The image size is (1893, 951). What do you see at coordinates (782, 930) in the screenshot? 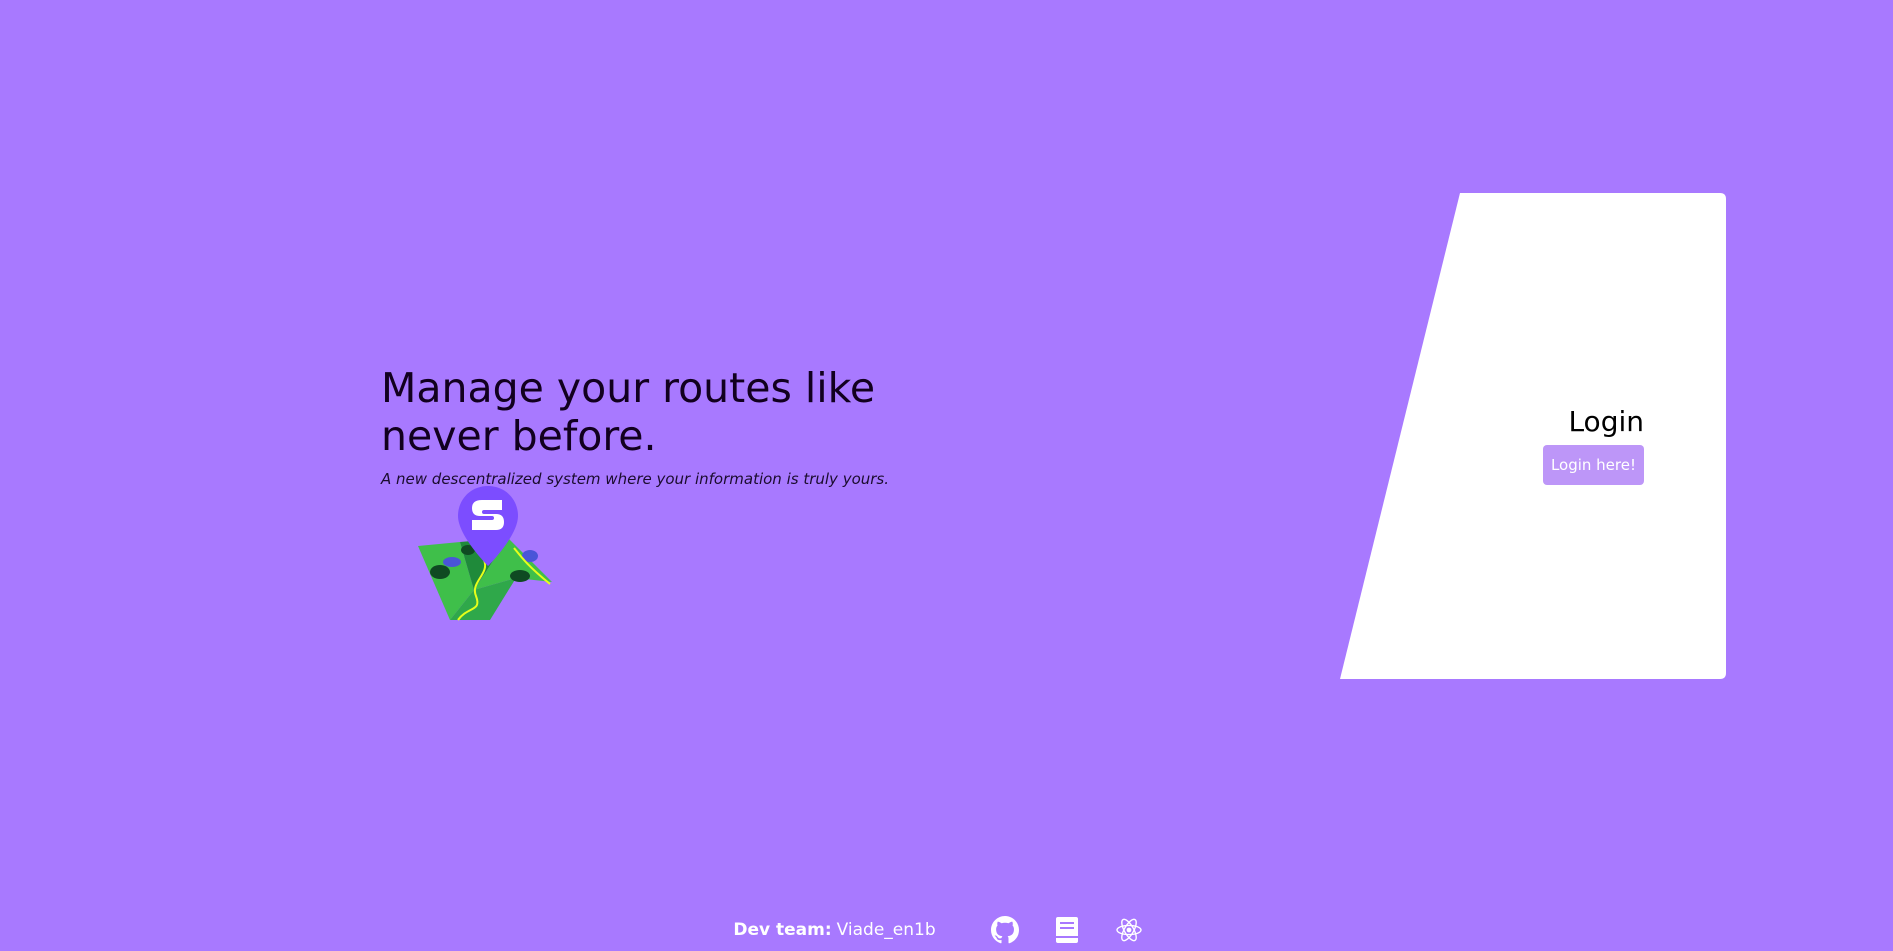
I see `dev-team-label: Dev team:` at bounding box center [782, 930].